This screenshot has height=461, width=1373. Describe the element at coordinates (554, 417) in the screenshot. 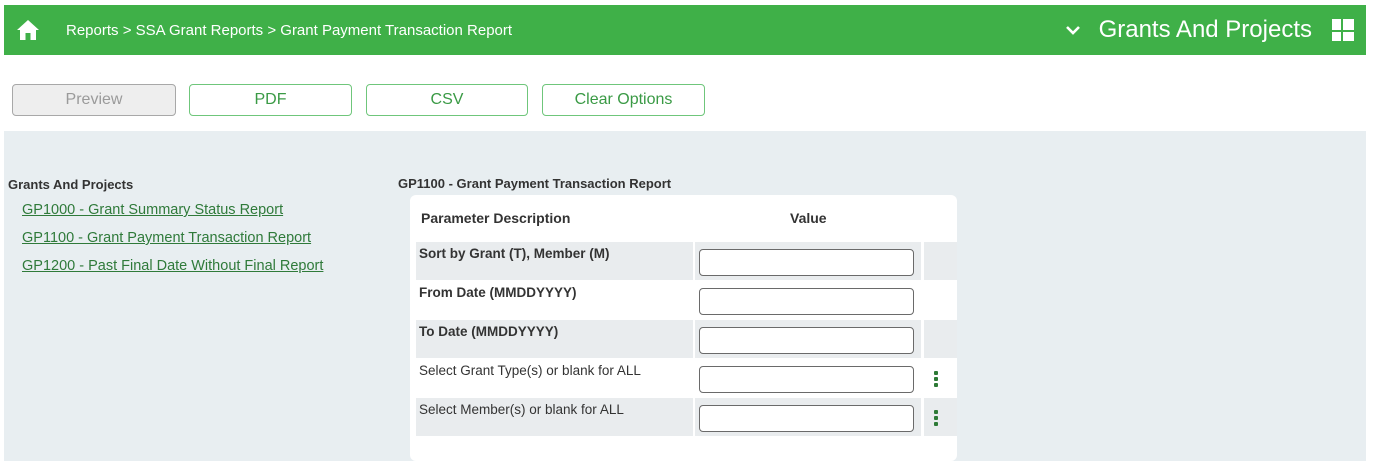

I see `param-label: Select Member(s) or blank for ALL` at that location.